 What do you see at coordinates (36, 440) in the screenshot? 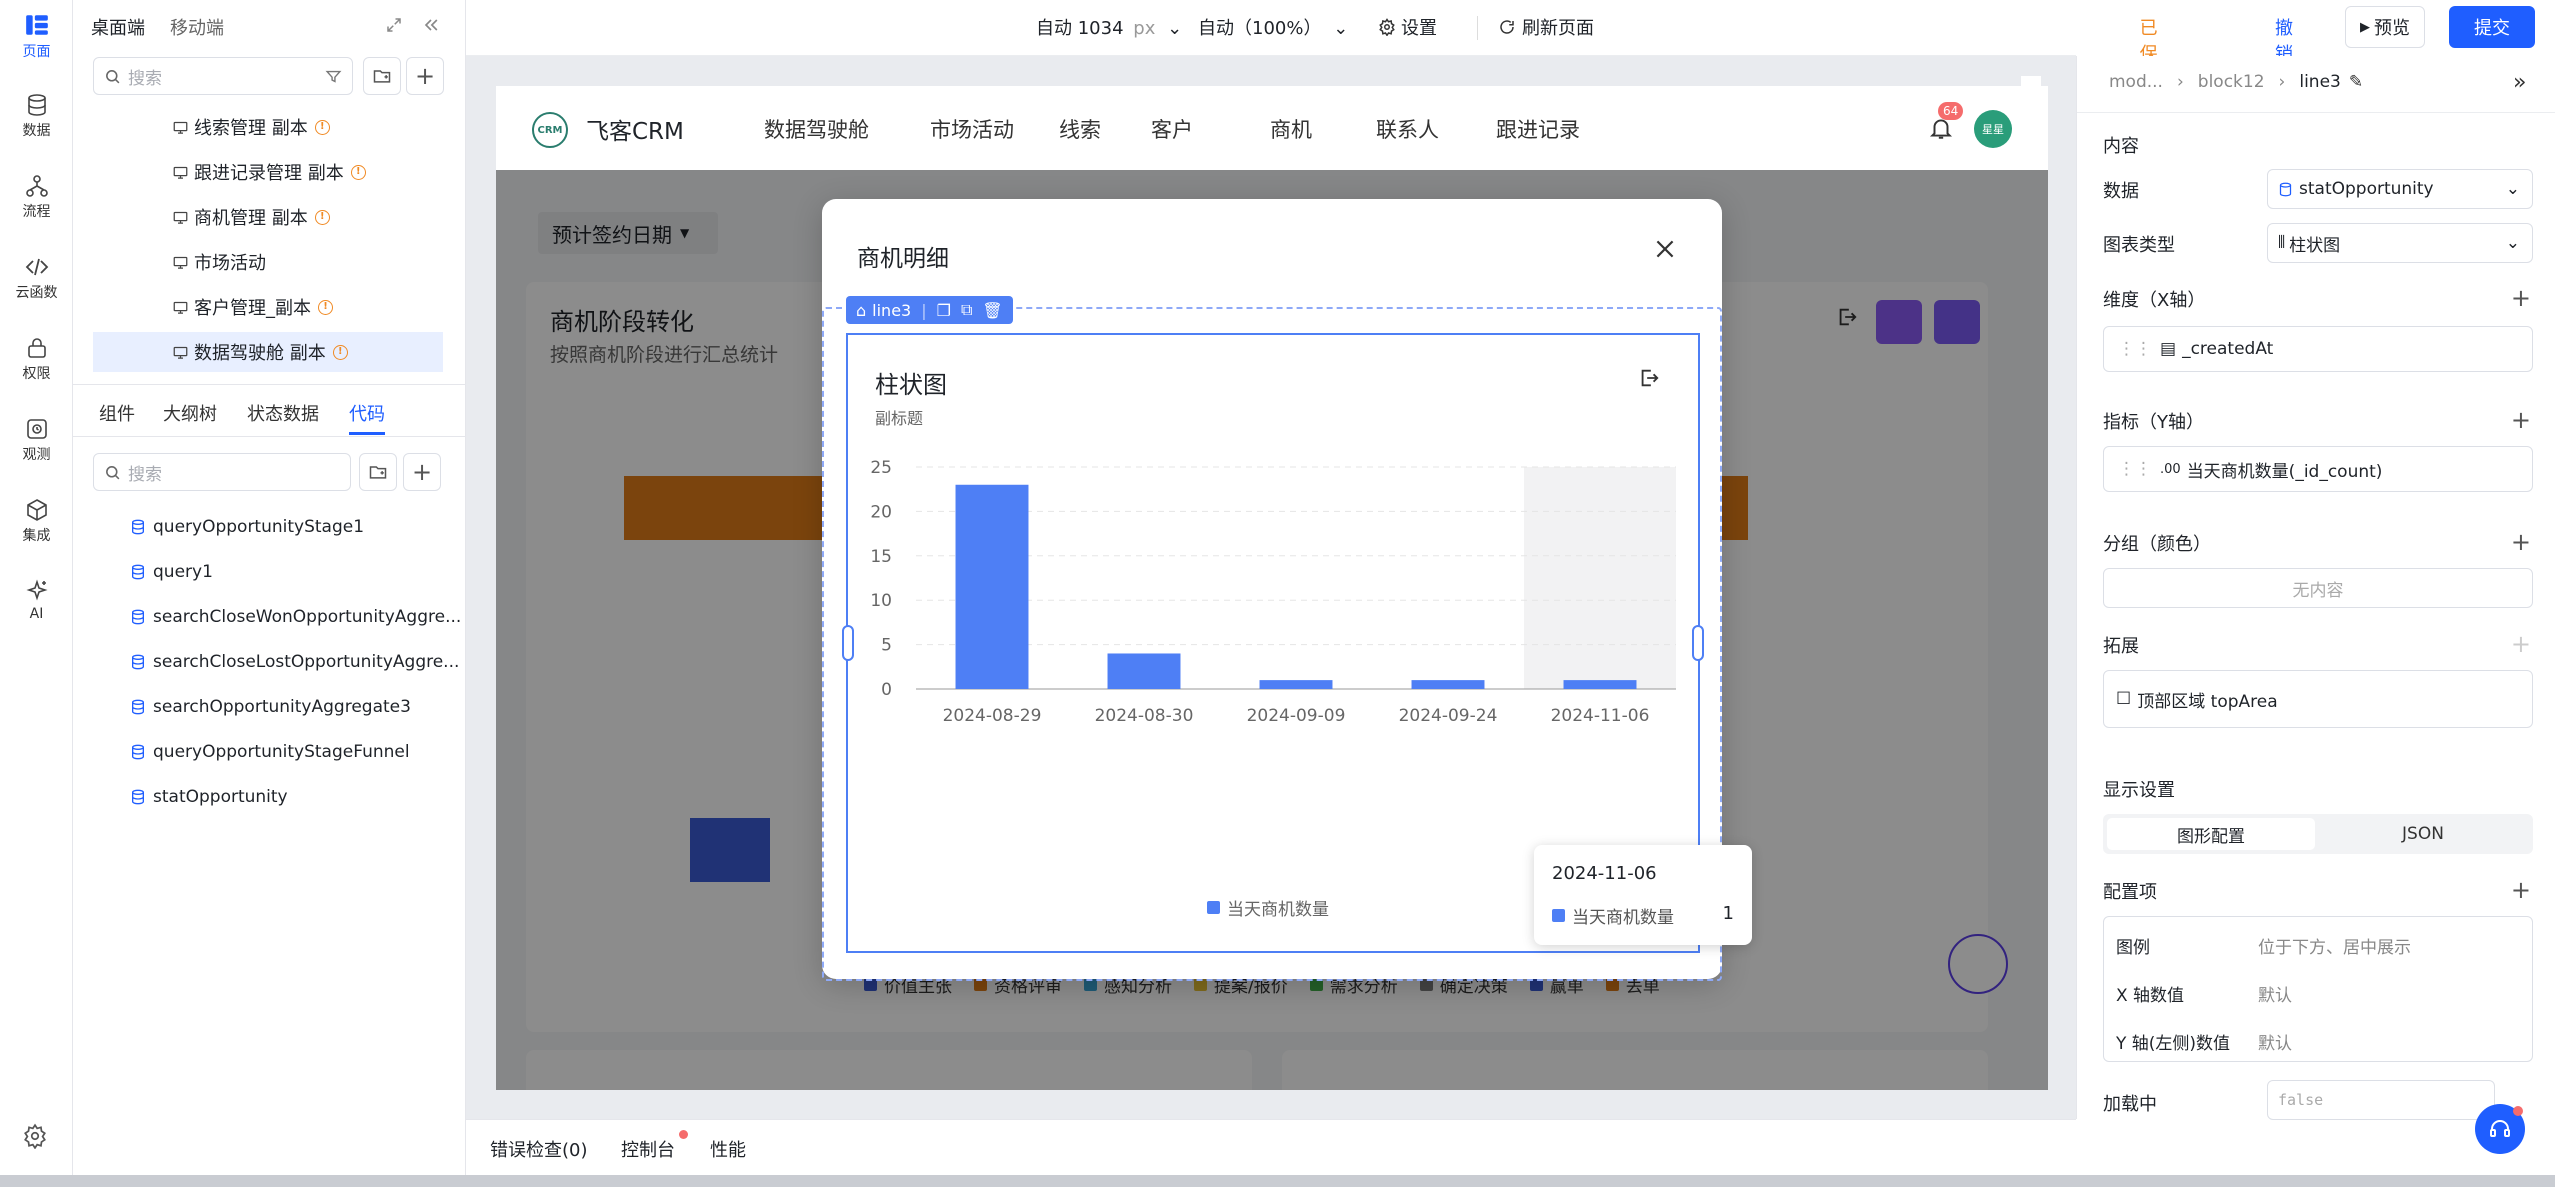
I see `rail-monitor: 观测` at bounding box center [36, 440].